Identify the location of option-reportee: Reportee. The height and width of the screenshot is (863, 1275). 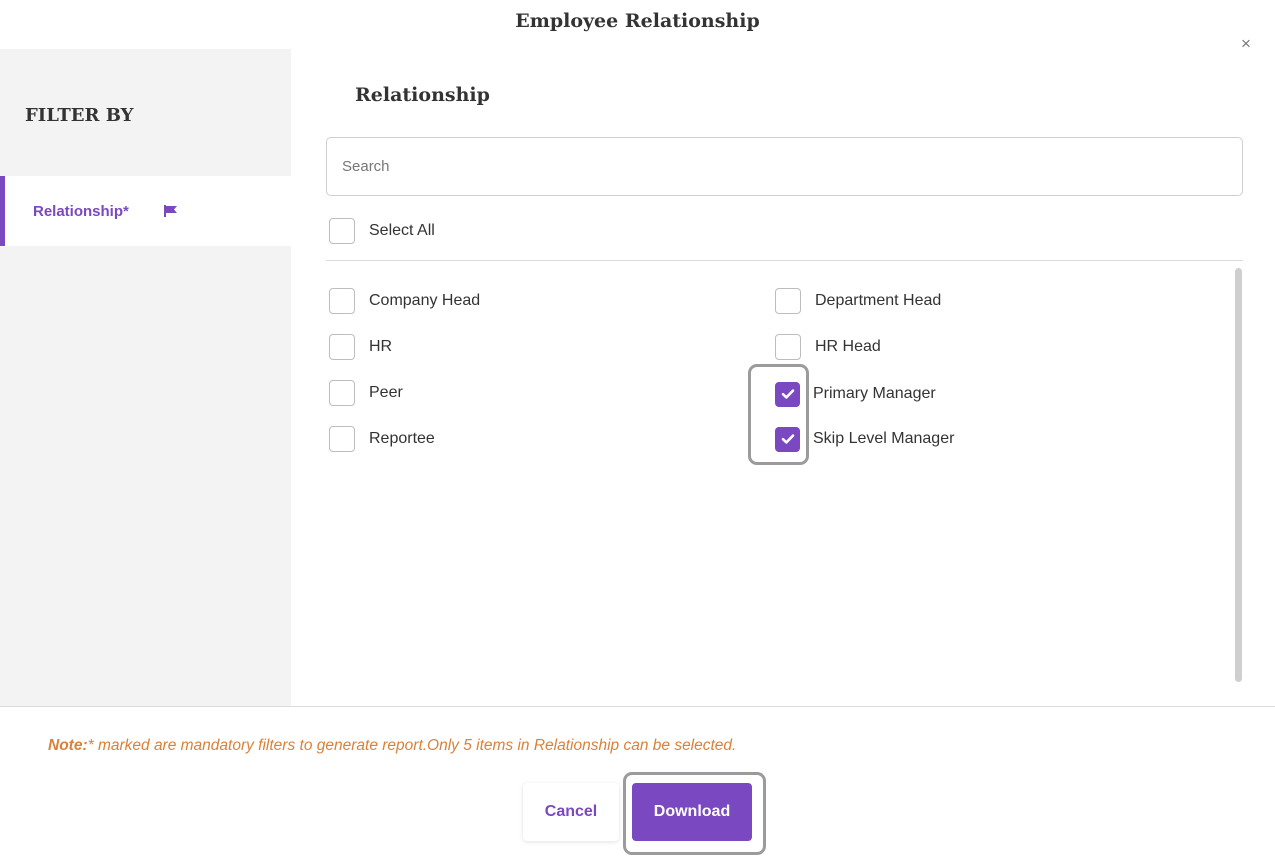
(382, 439).